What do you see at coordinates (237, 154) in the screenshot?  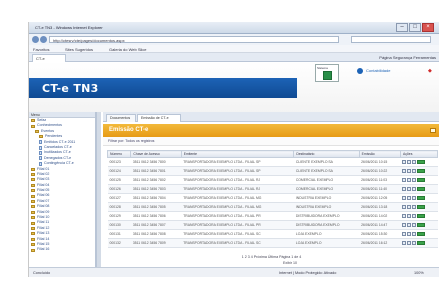 I see `column-header: Emitente` at bounding box center [237, 154].